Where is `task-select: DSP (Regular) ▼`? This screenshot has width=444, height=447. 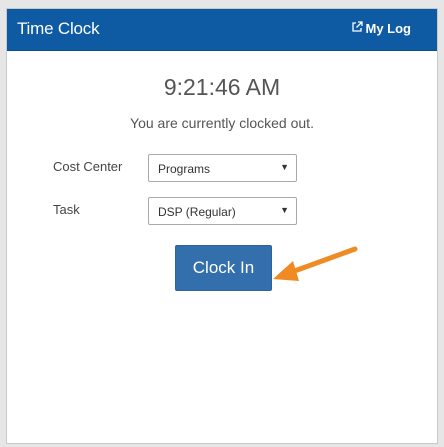
task-select: DSP (Regular) ▼ is located at coordinates (222, 211).